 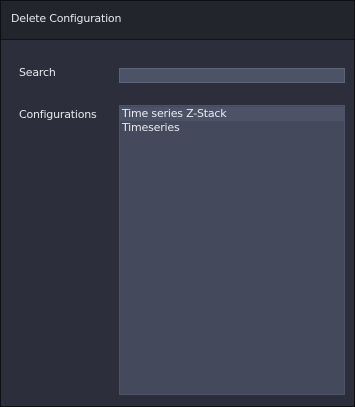 What do you see at coordinates (177, 20) in the screenshot?
I see `dialog-title-bar: Delete Configuration` at bounding box center [177, 20].